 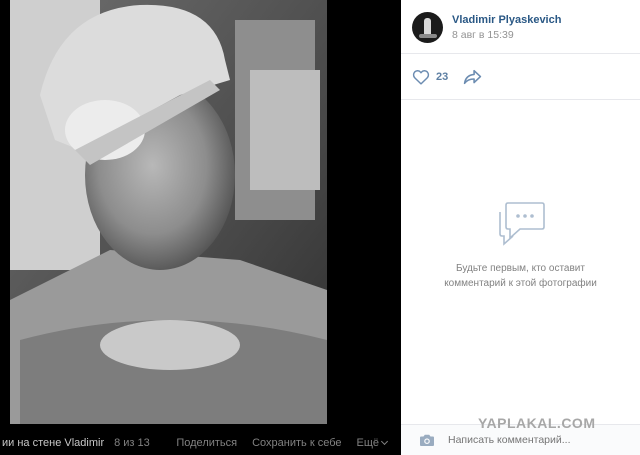 I want to click on post-date: 8 авг в 15:39, so click(x=506, y=35).